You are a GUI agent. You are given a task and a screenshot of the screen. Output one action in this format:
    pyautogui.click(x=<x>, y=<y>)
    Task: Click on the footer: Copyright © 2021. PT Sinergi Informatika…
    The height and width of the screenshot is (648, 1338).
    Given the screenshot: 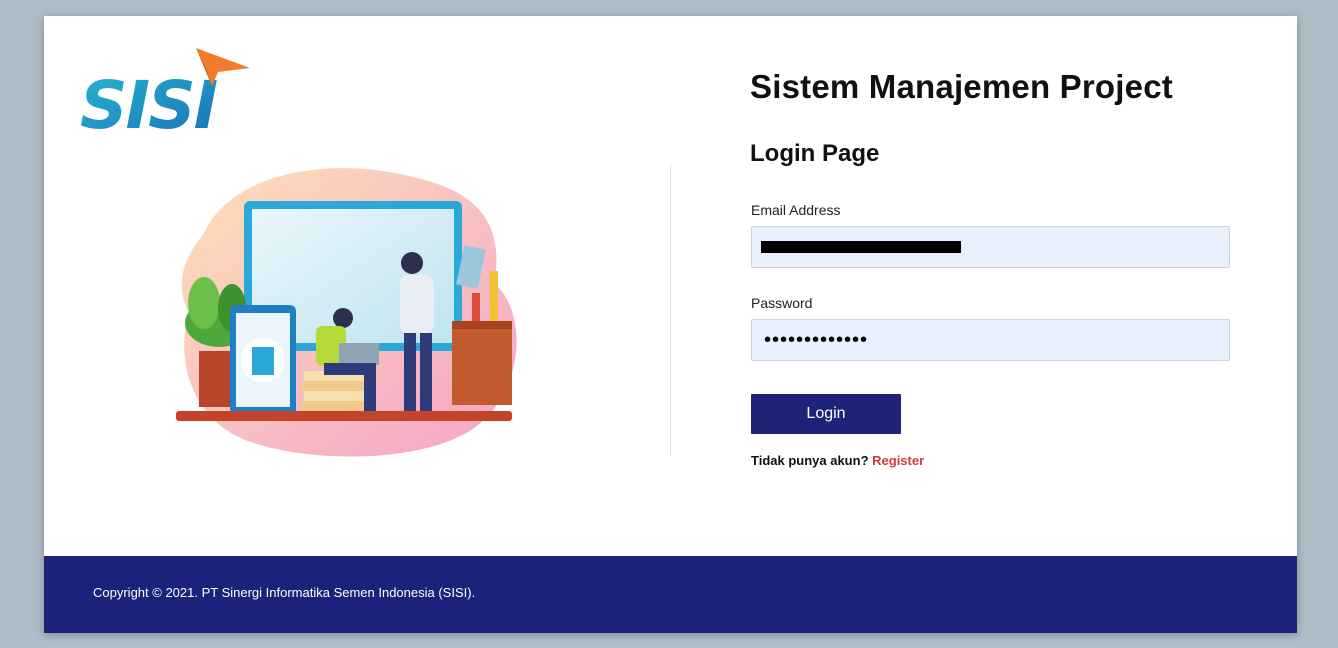 What is the action you would take?
    pyautogui.click(x=670, y=594)
    